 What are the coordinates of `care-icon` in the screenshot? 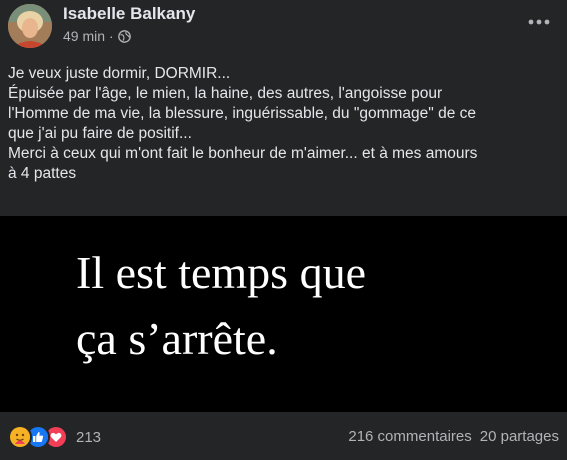 It's located at (20, 437).